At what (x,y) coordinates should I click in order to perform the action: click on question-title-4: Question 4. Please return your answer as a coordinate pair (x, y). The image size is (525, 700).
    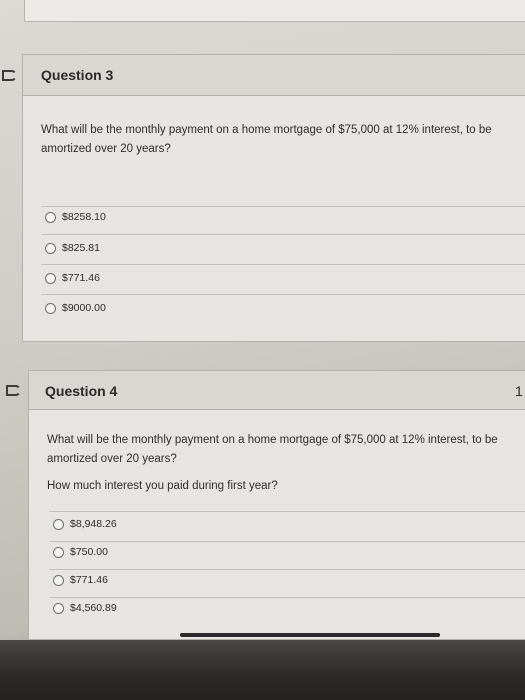
    Looking at the image, I should click on (81, 391).